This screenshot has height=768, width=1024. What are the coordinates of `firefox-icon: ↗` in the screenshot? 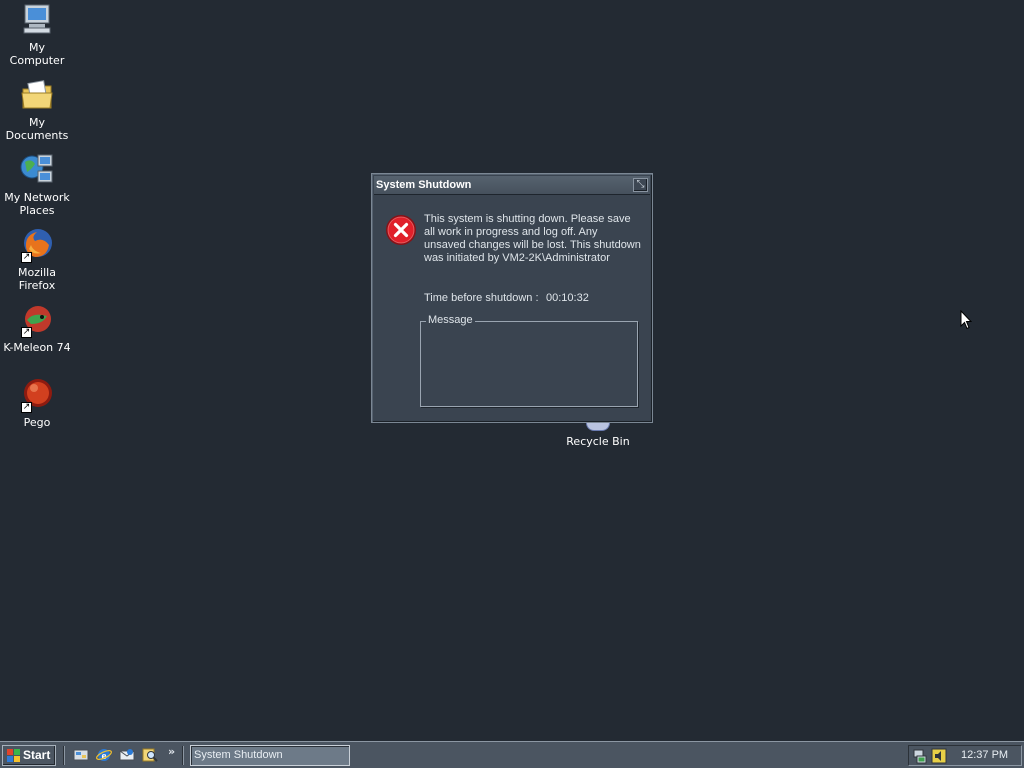 It's located at (37, 245).